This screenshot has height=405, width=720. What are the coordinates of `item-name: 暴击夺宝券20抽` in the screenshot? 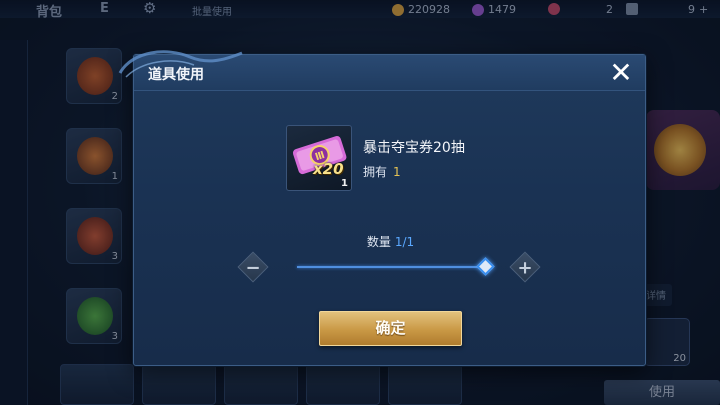 It's located at (414, 148).